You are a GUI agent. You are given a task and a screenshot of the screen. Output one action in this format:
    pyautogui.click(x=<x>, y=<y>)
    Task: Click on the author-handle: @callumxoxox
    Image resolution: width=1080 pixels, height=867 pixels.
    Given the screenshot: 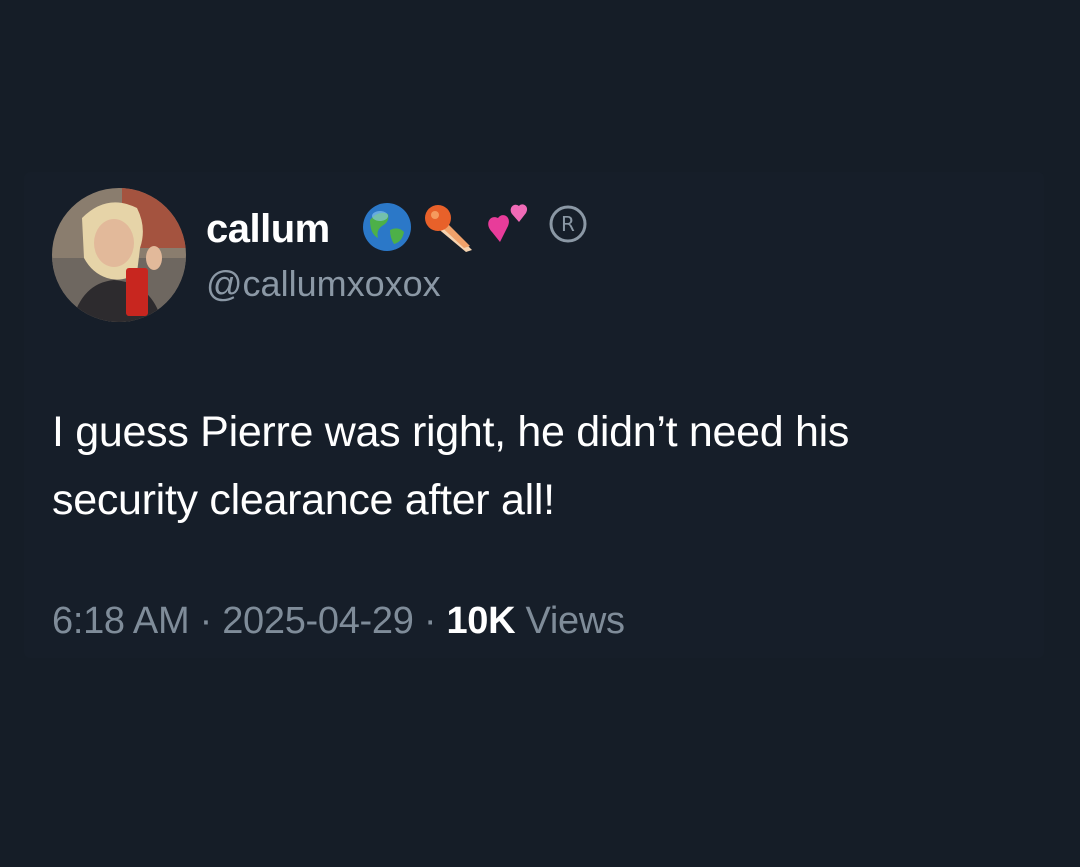 What is the action you would take?
    pyautogui.click(x=323, y=284)
    